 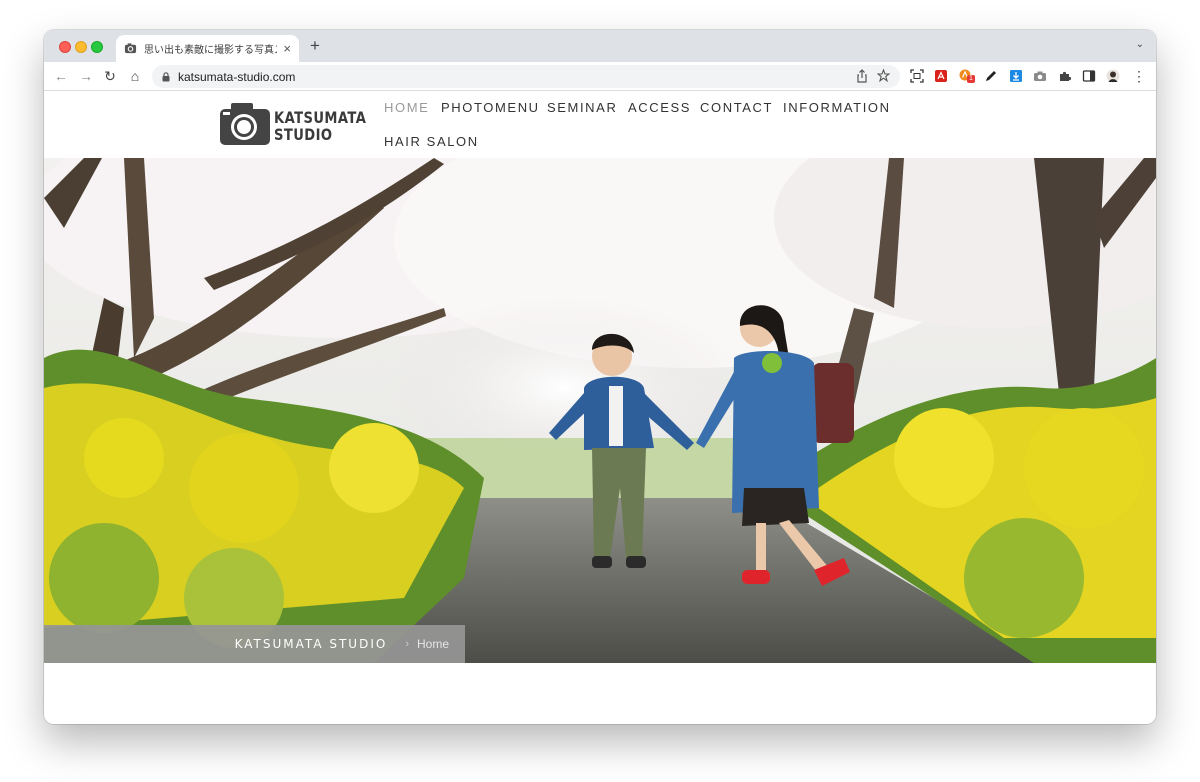 I want to click on profile-avatar, so click(x=1113, y=76).